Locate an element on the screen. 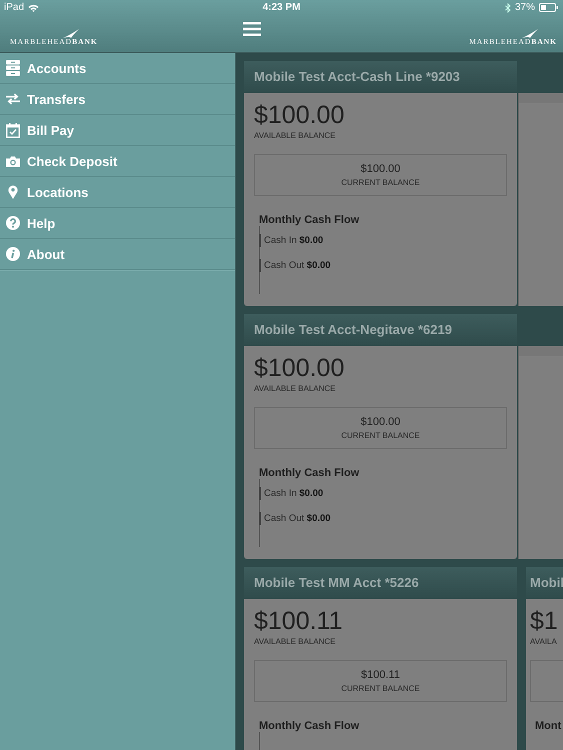  sidebar-item: Bill Pay is located at coordinates (117, 130).